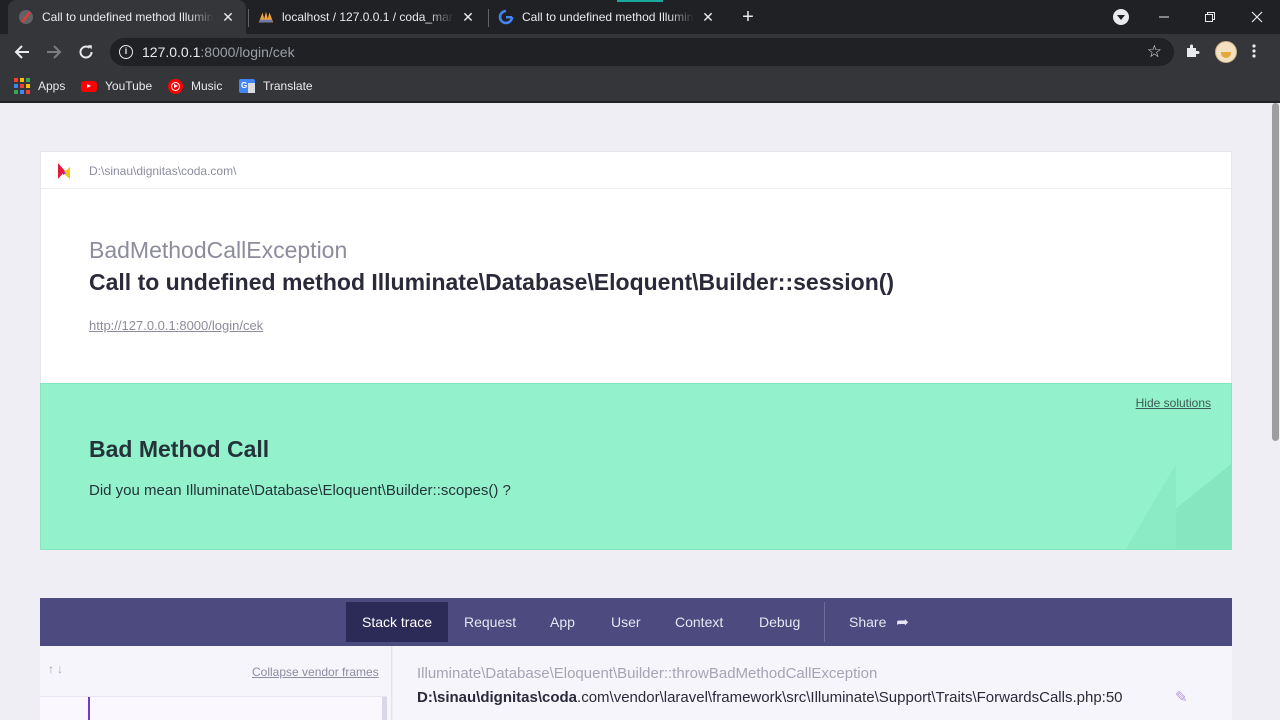 This screenshot has width=1280, height=720. Describe the element at coordinates (397, 622) in the screenshot. I see `tab-stack-trace: Stack trace` at that location.